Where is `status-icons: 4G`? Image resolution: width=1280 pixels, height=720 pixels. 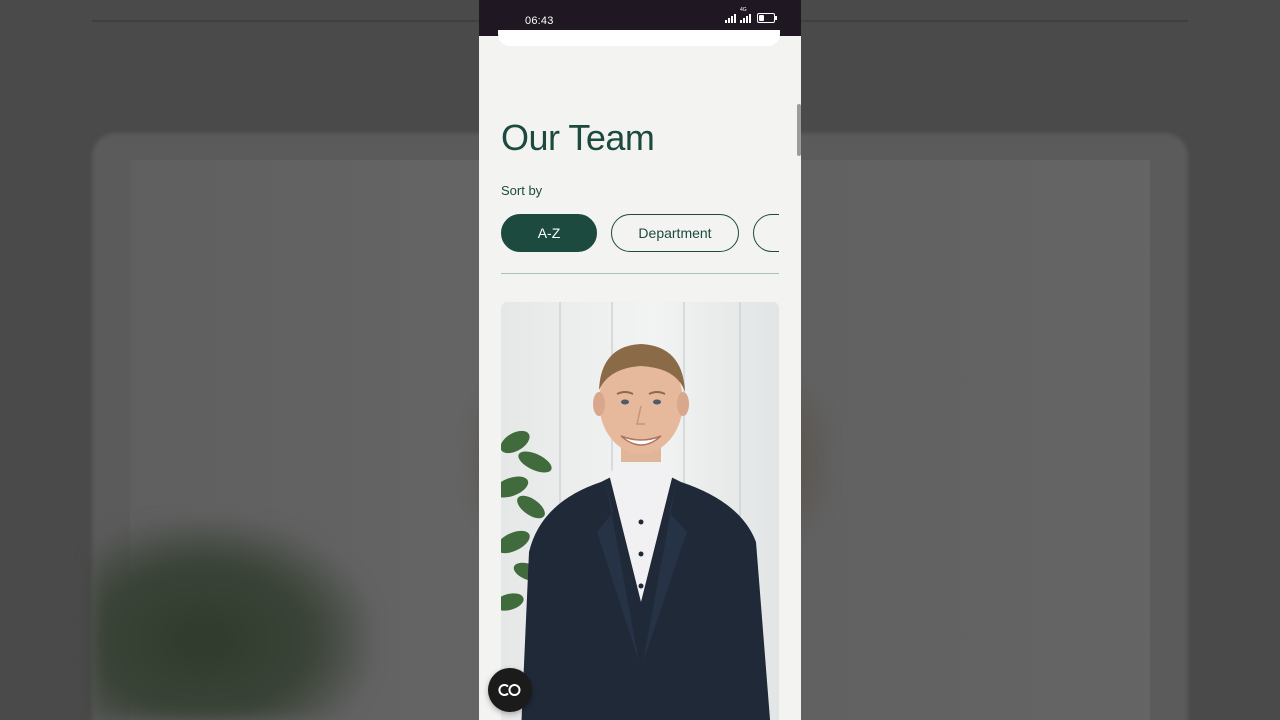 status-icons: 4G is located at coordinates (751, 15).